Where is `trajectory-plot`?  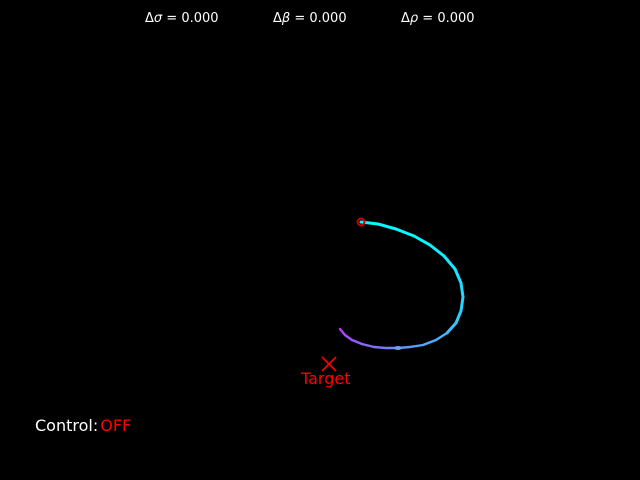
trajectory-plot is located at coordinates (393, 294).